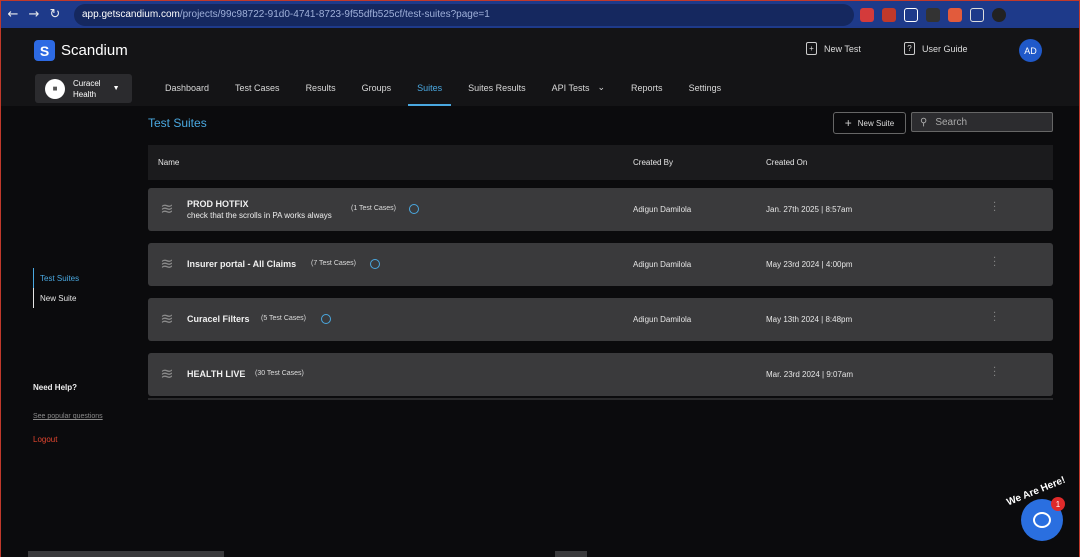 This screenshot has height=557, width=1080. I want to click on logo: S Scandium, so click(81, 50).